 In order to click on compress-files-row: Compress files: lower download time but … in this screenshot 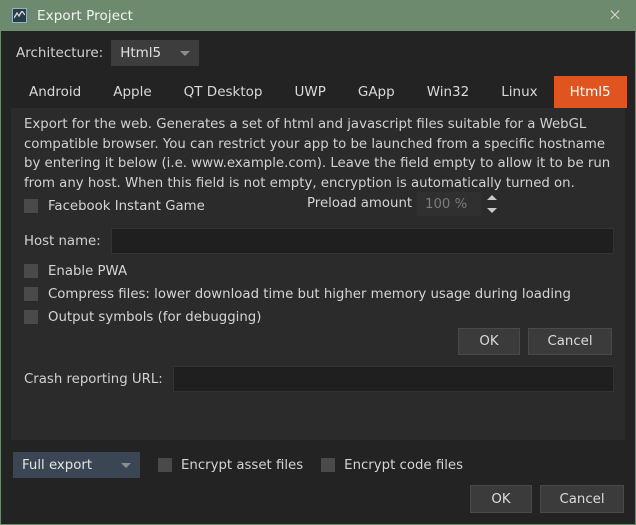, I will do `click(319, 294)`.